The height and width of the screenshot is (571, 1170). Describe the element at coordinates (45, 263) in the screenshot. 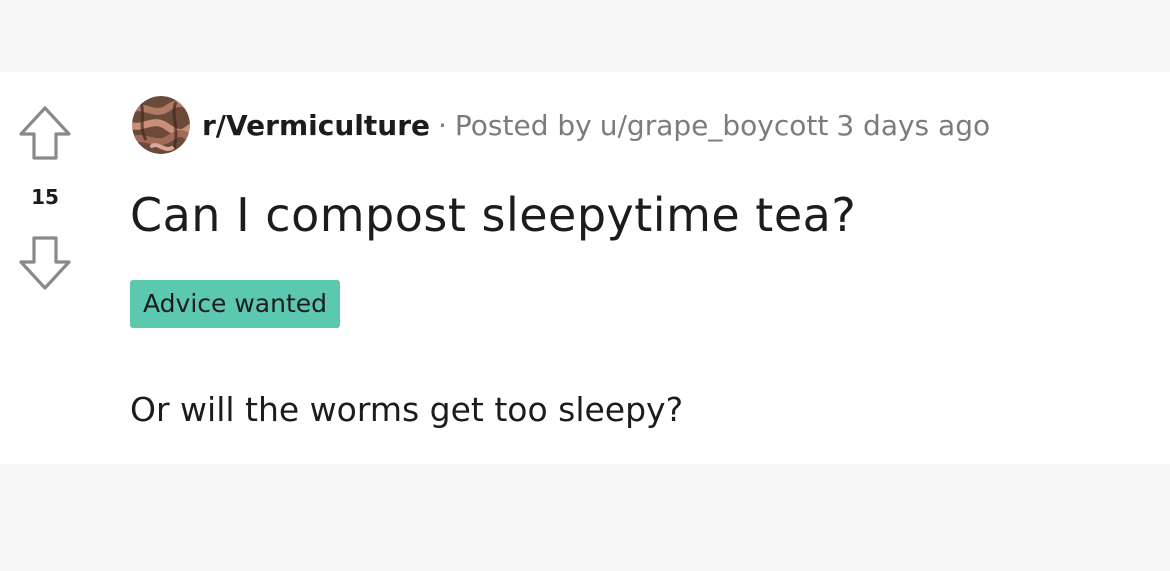

I see `downvote-arrow-icon` at that location.